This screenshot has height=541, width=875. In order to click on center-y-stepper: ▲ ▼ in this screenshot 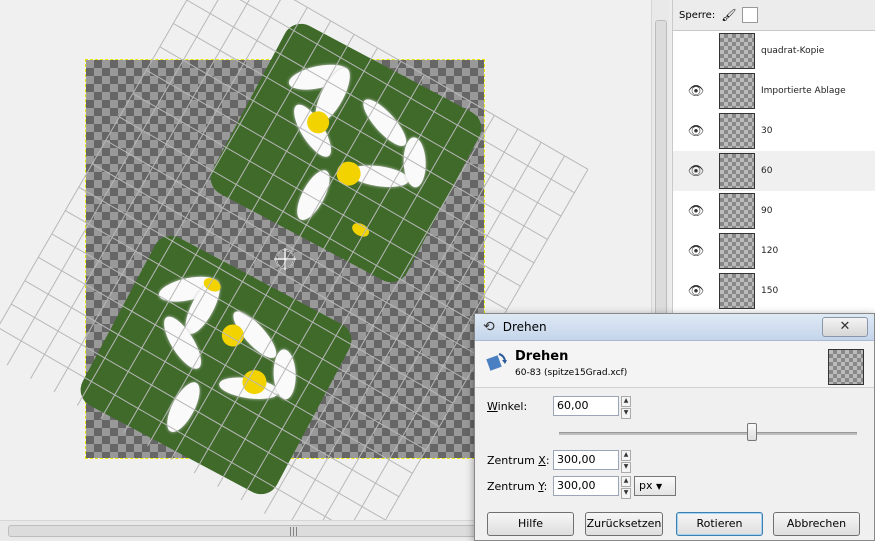, I will do `click(626, 487)`.